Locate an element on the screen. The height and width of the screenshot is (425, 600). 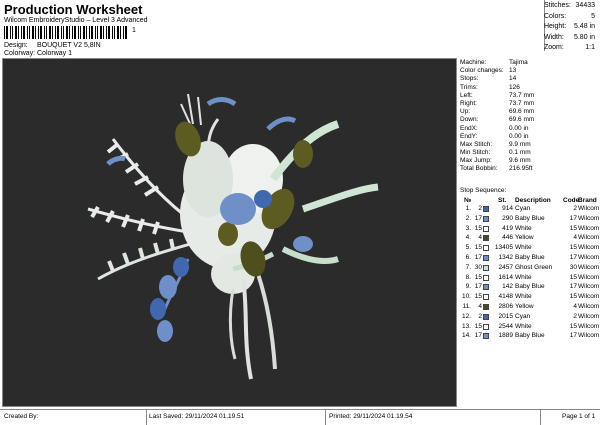
stats-row-stitches: Stitches: 34433 is located at coordinates (571, 6).